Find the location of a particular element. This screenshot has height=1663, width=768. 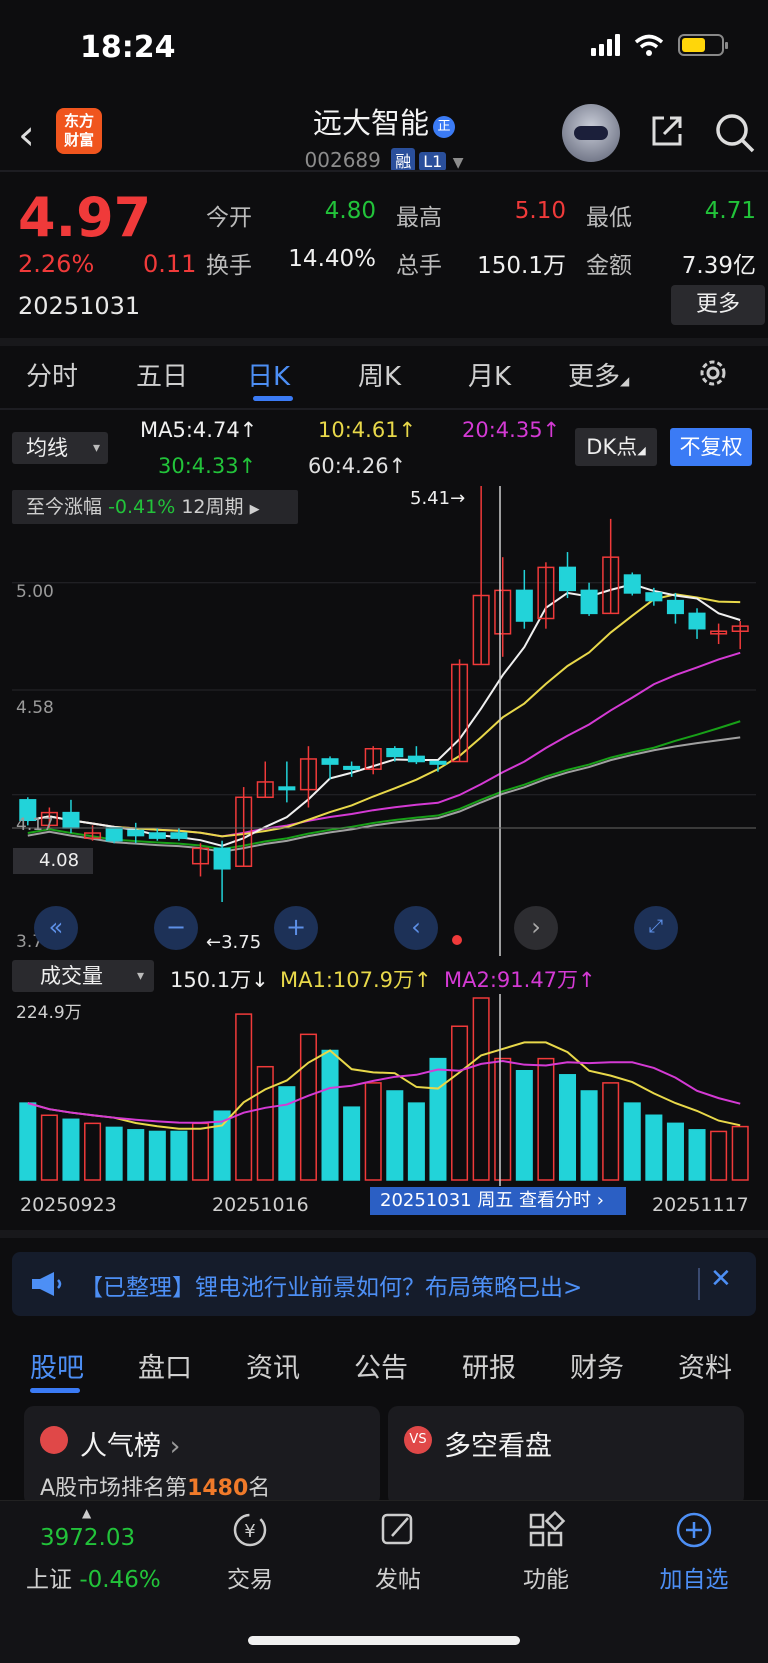

tab-daily-k: 日K is located at coordinates (268, 374).